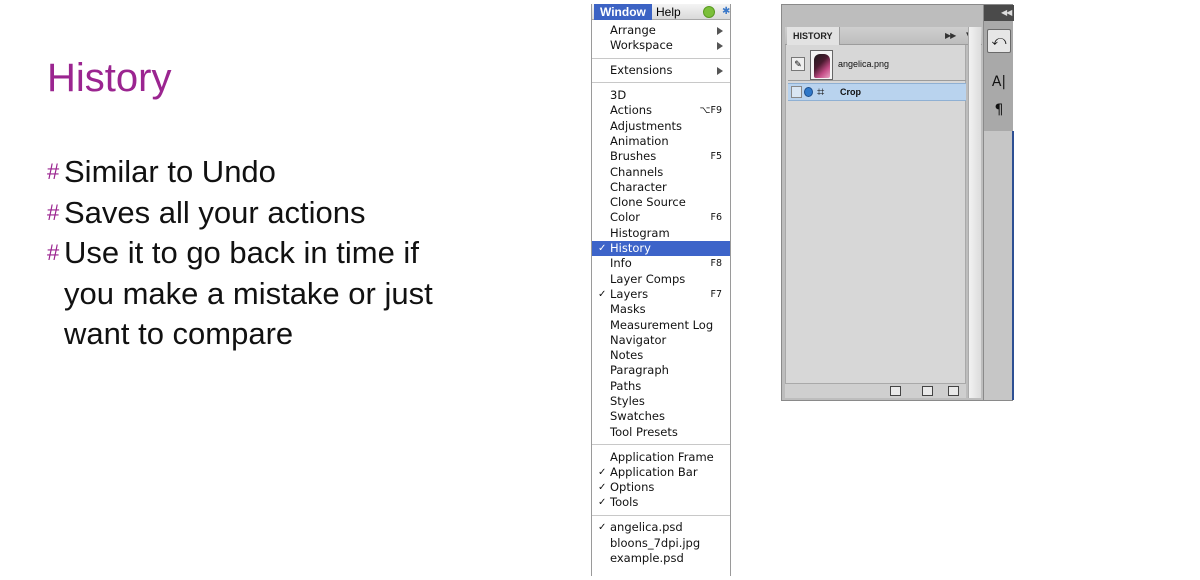 This screenshot has height=580, width=1200. I want to click on menu-item-workspace: Workspace, so click(661, 45).